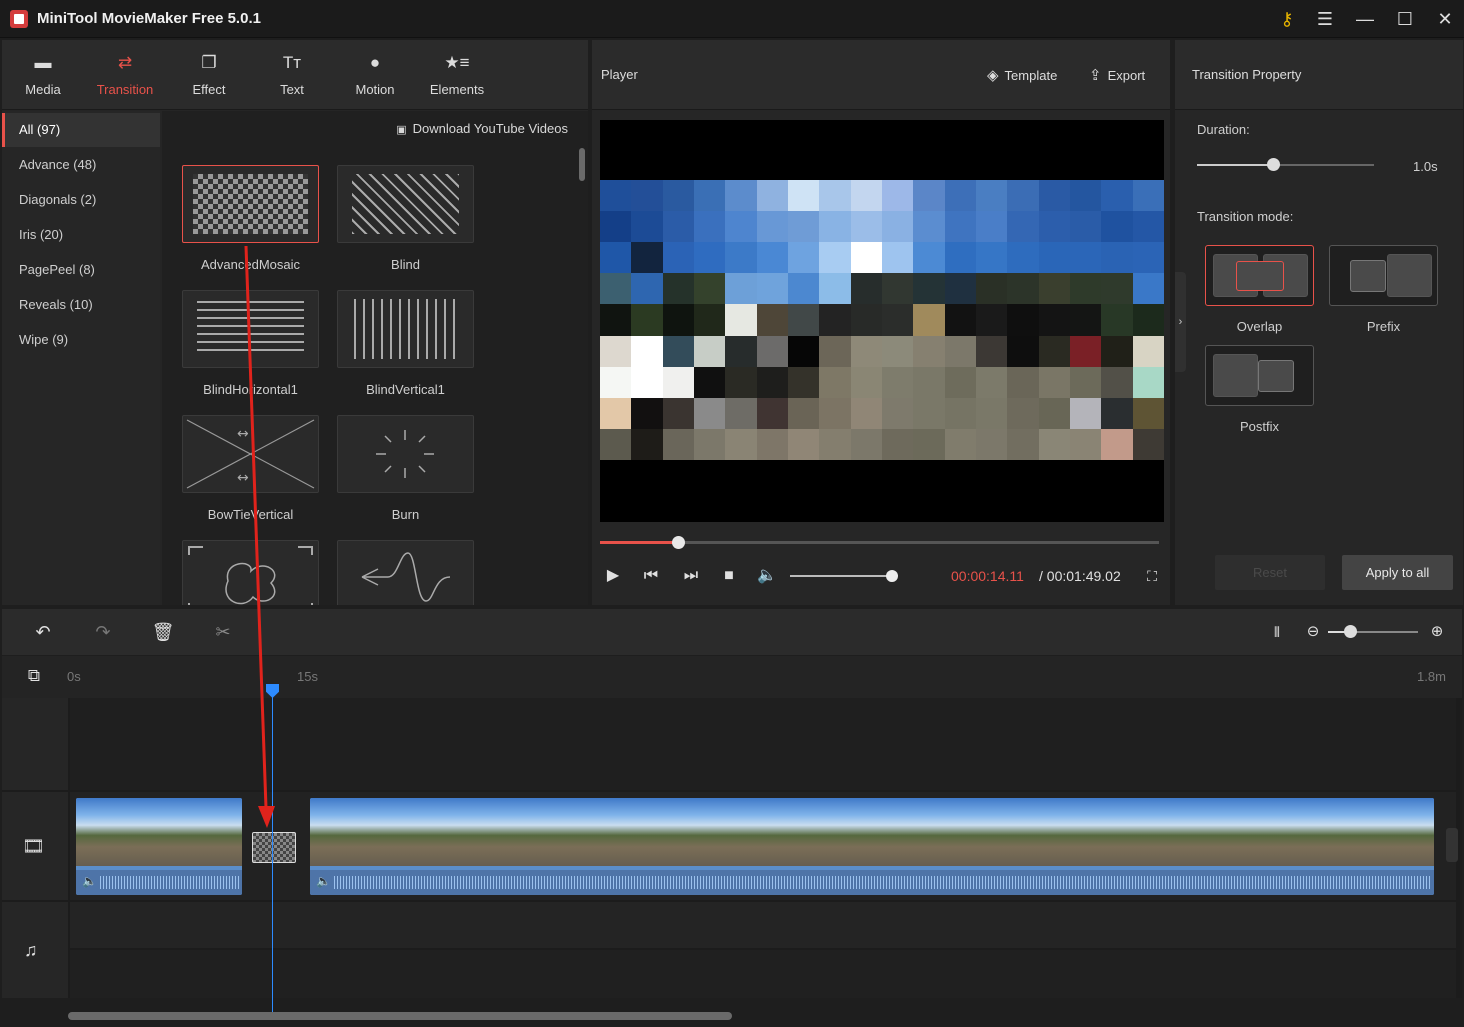 Image resolution: width=1464 pixels, height=1027 pixels. Describe the element at coordinates (250, 454) in the screenshot. I see `transition-thumb-bowtievertical: ↔ ↔` at that location.